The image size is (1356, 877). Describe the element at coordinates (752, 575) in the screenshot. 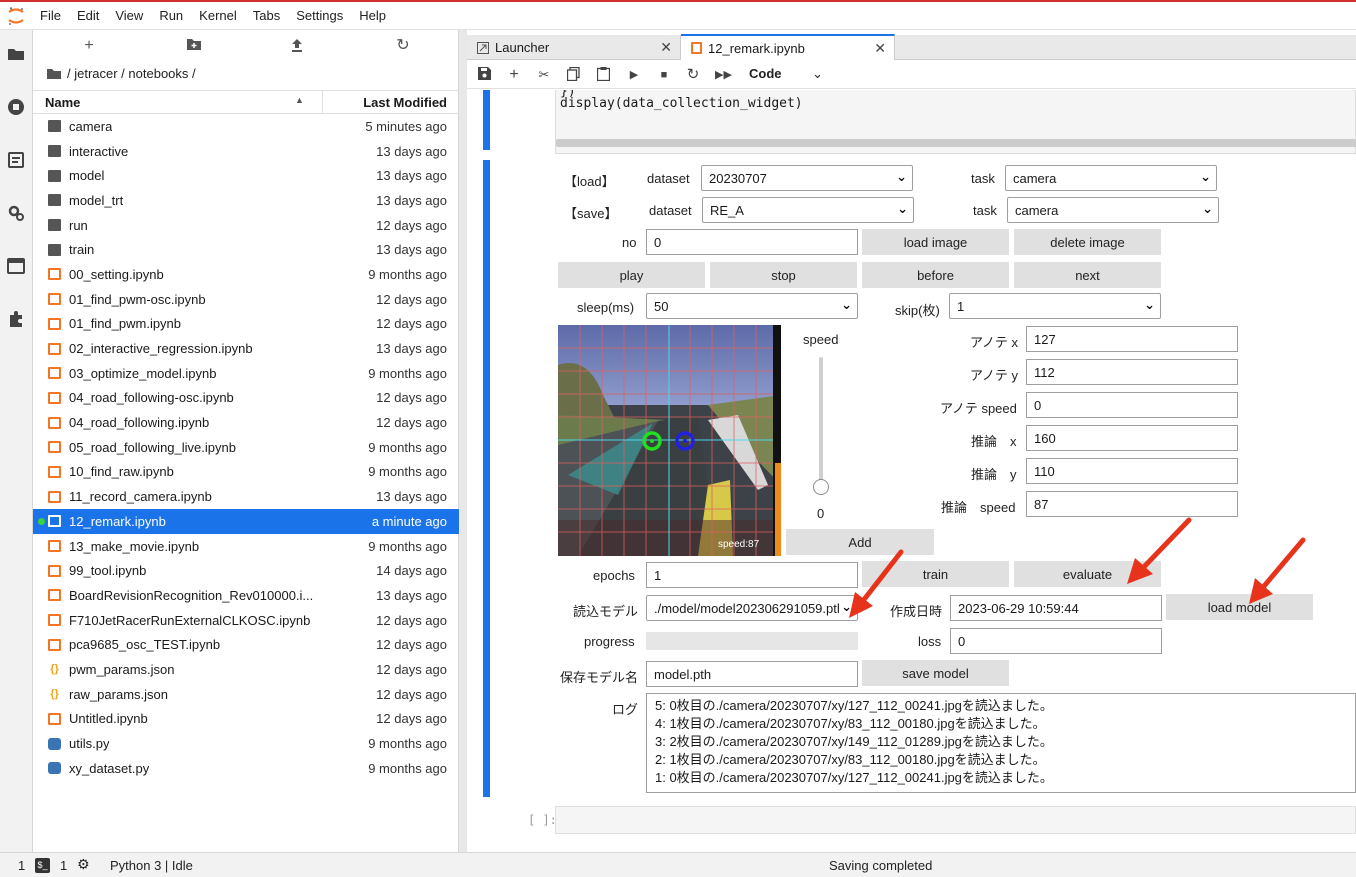

I see `epochs-input: 1` at that location.